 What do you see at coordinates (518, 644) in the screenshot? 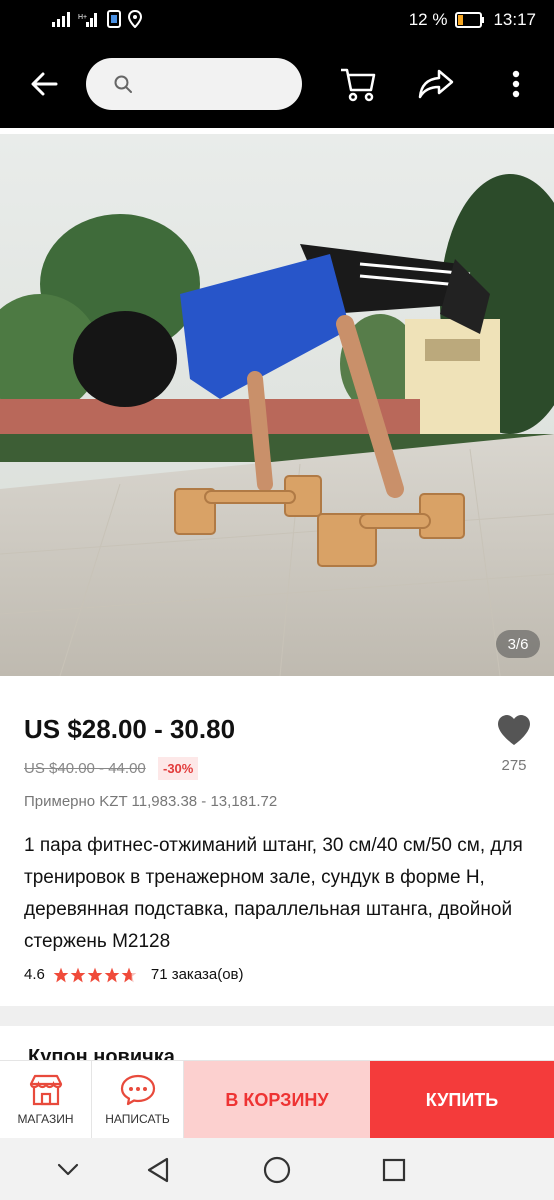
I see `image-counter: 3/6` at bounding box center [518, 644].